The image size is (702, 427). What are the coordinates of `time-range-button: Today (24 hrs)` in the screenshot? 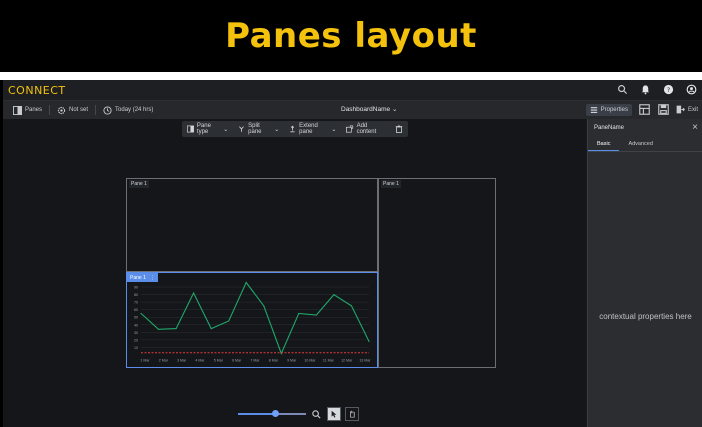 It's located at (128, 110).